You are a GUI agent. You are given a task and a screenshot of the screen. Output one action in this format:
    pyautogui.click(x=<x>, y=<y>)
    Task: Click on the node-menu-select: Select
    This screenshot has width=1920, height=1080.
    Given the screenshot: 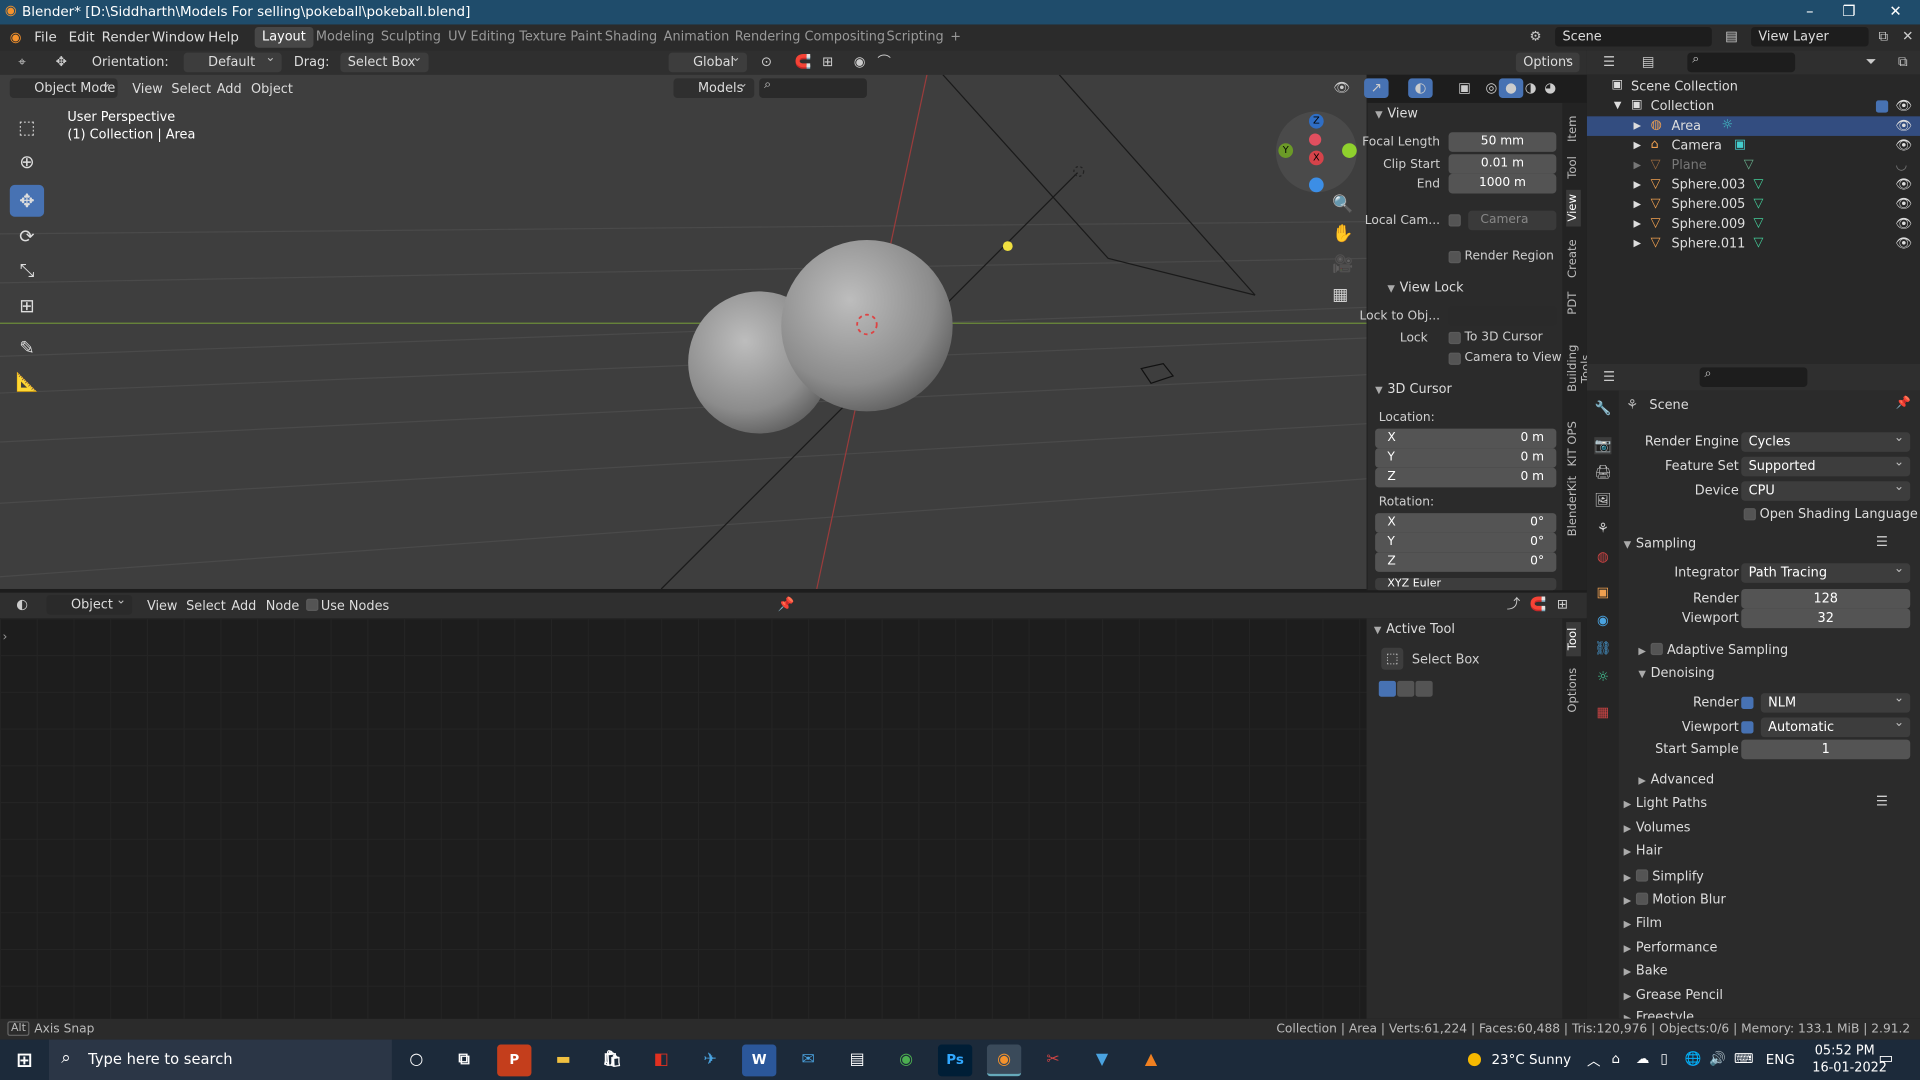 What is the action you would take?
    pyautogui.click(x=206, y=606)
    